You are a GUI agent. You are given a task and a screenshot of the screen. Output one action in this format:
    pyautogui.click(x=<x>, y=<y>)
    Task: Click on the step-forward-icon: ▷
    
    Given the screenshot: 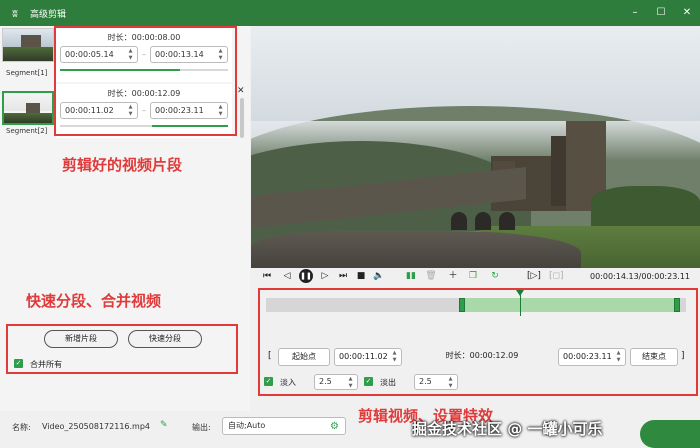 What is the action you would take?
    pyautogui.click(x=325, y=276)
    